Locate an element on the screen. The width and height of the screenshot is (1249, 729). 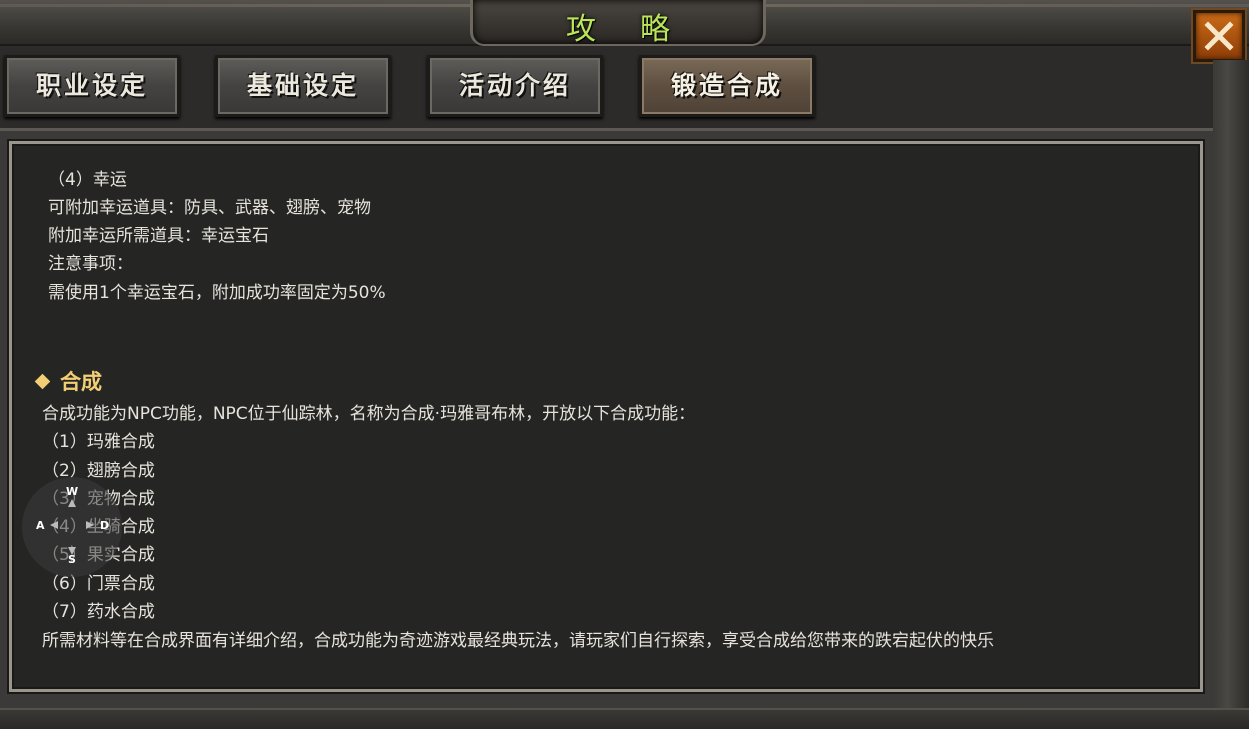
list-item: （7）药水合成 is located at coordinates (98, 612).